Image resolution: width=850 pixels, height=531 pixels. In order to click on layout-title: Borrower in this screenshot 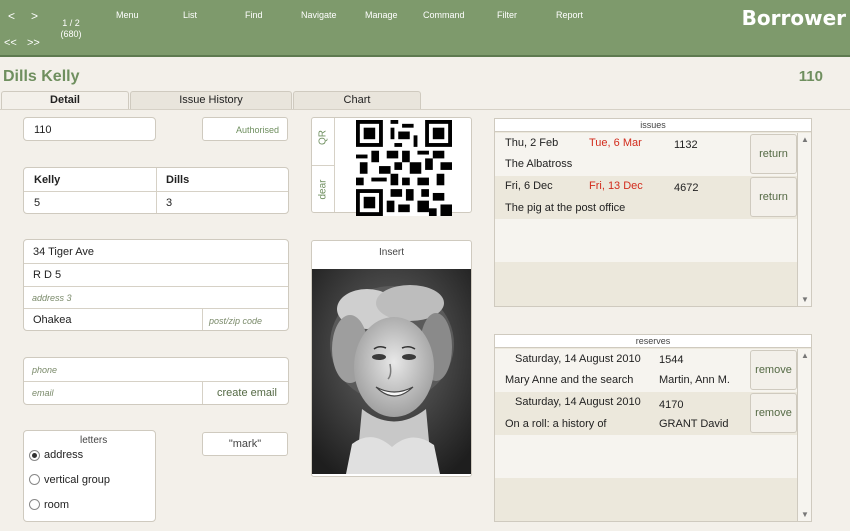, I will do `click(793, 18)`.